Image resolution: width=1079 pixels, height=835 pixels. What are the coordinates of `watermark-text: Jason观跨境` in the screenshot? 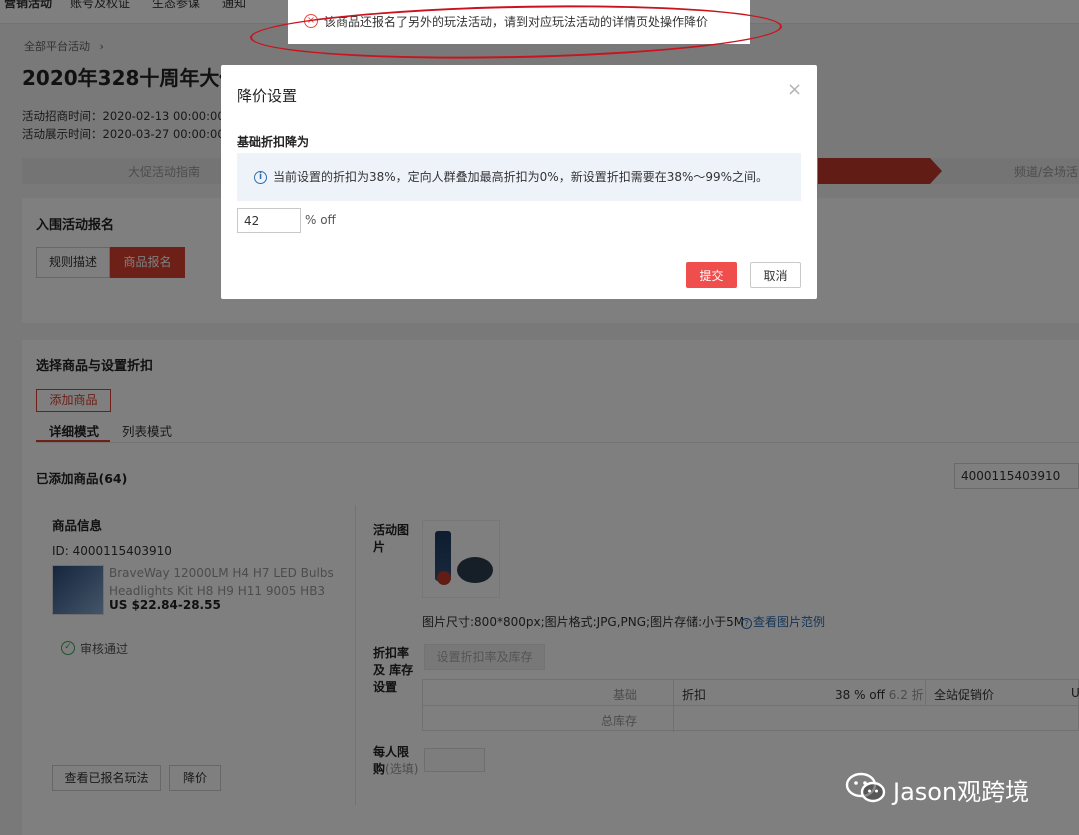 It's located at (961, 792).